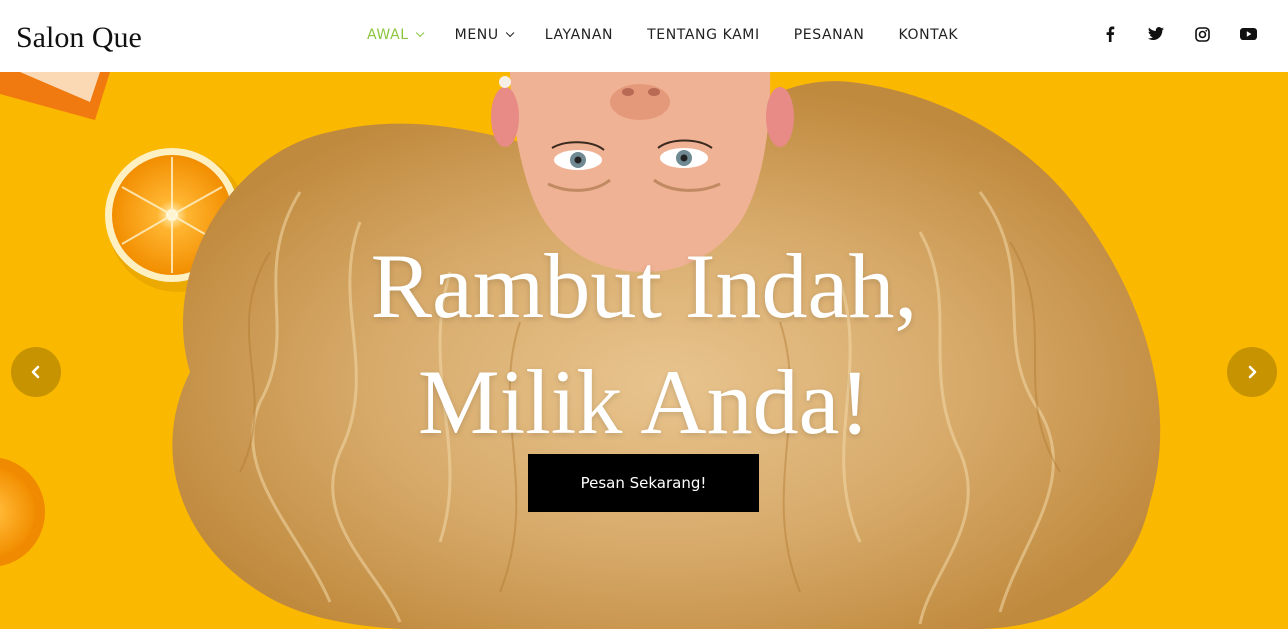 The width and height of the screenshot is (1288, 629). I want to click on nav-item-label: AWAL, so click(388, 35).